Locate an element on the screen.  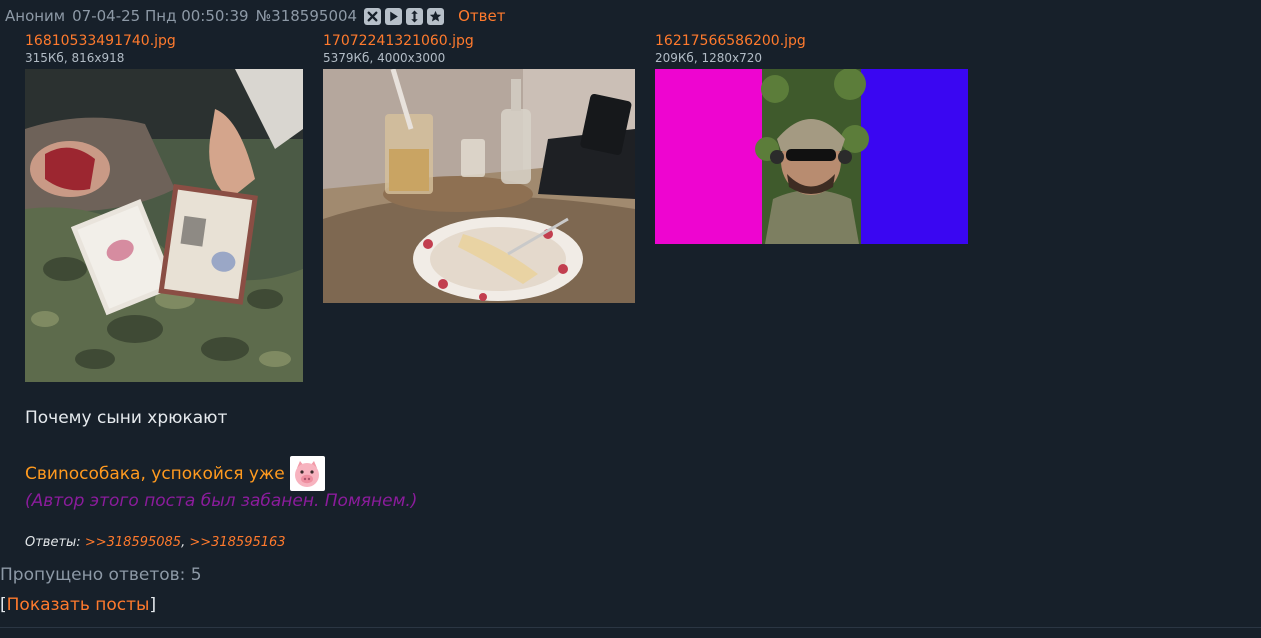
expand-icon is located at coordinates (414, 16).